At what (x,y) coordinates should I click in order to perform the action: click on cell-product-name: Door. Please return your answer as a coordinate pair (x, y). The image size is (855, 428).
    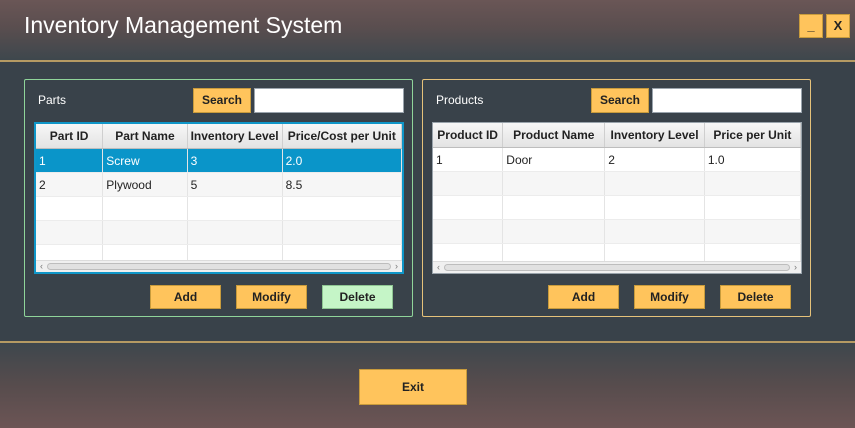
    Looking at the image, I should click on (554, 159).